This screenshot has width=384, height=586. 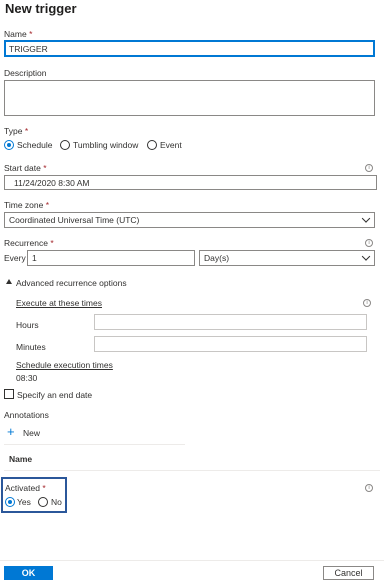 I want to click on minutes-label: Minutes, so click(x=31, y=347).